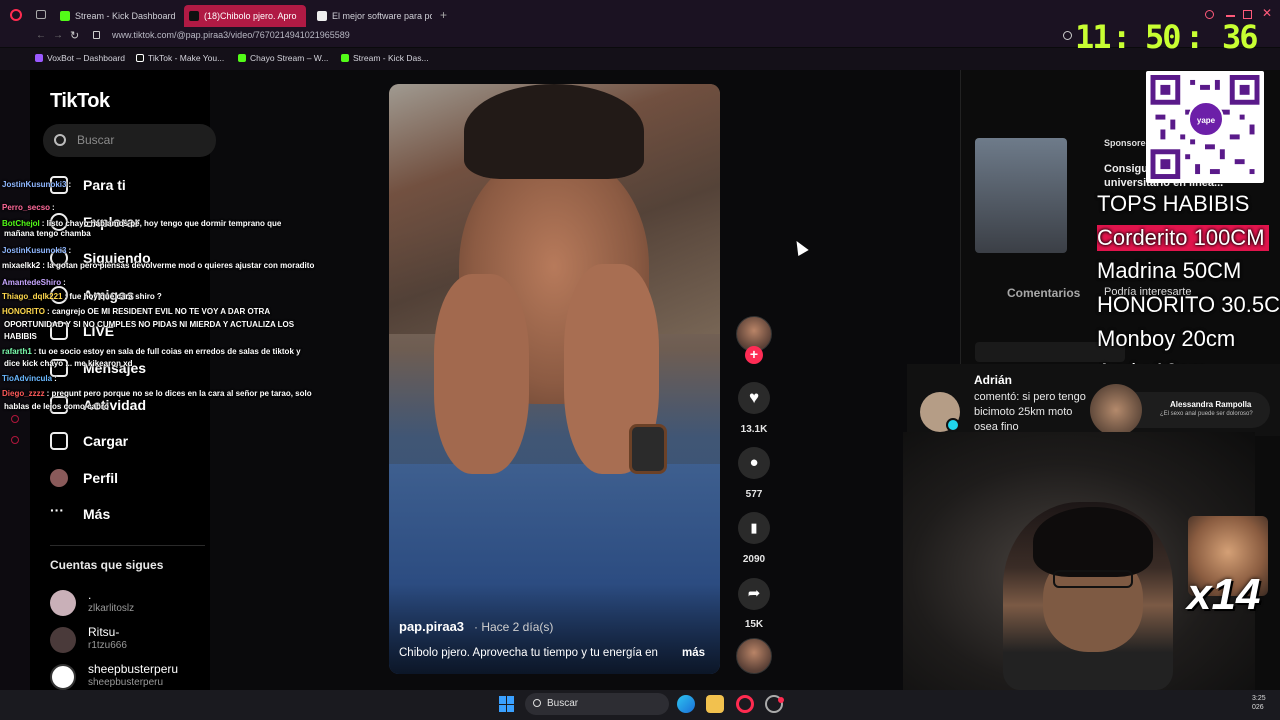  Describe the element at coordinates (1169, 270) in the screenshot. I see `tops-entry: Madrina 50CM` at that location.